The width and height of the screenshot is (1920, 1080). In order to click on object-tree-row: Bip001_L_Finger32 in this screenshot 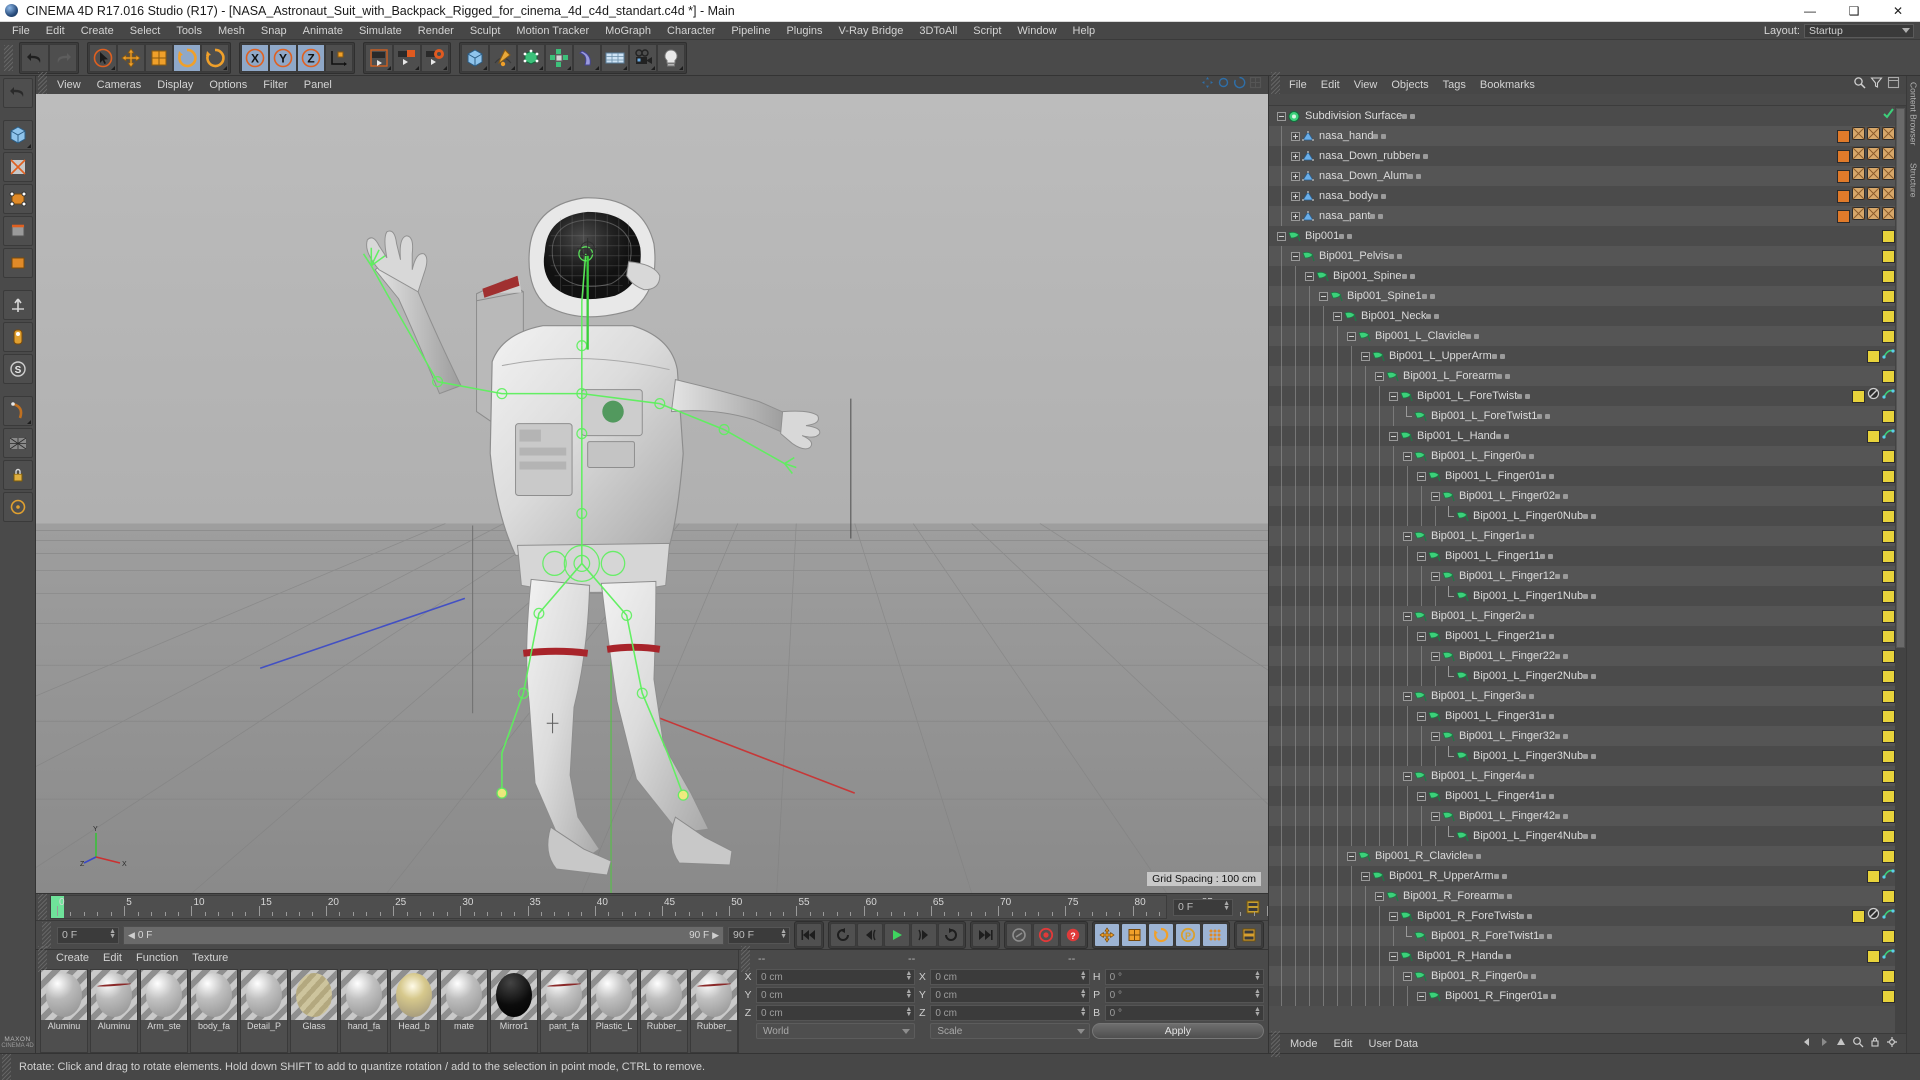, I will do `click(1587, 736)`.